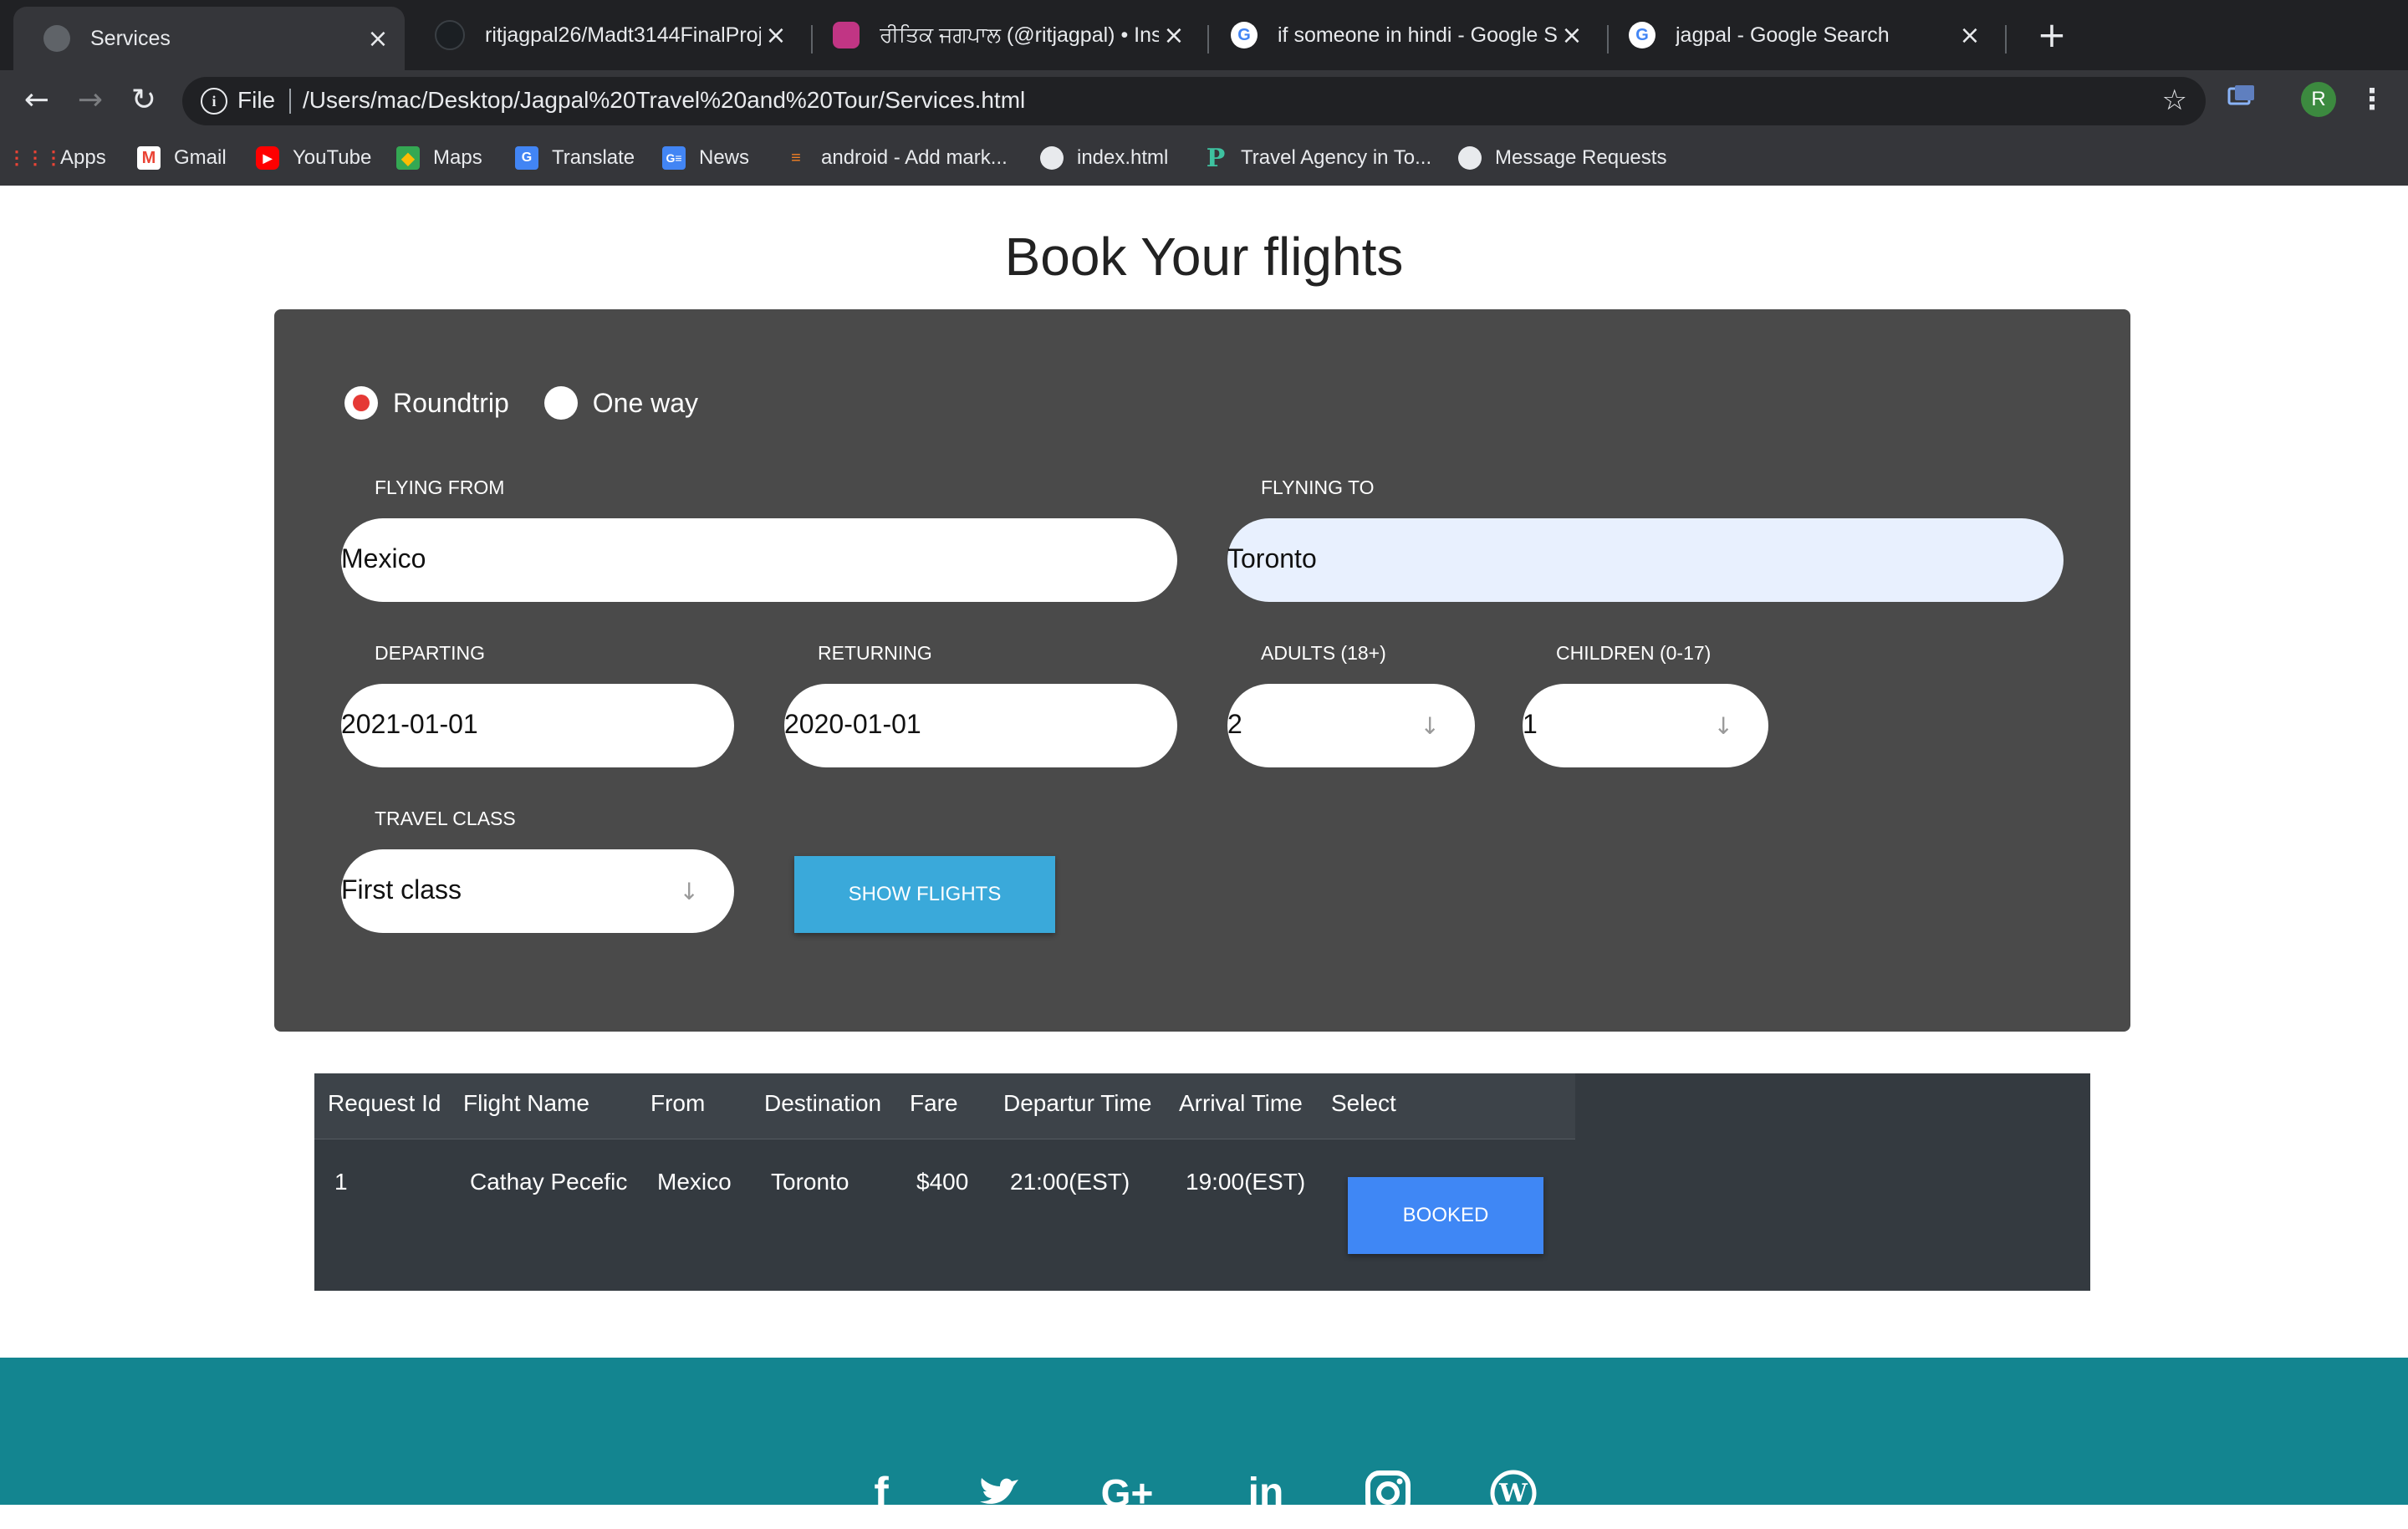  Describe the element at coordinates (623, 35) in the screenshot. I see `tab-title: ritjagpal26/Madt3144FinalProjec` at that location.